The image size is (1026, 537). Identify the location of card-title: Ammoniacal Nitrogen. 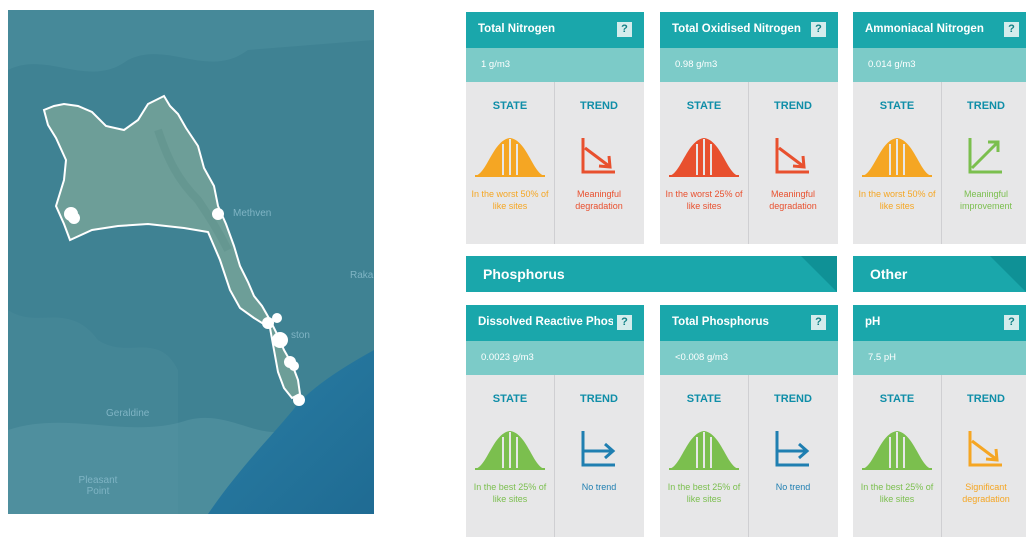
(924, 29).